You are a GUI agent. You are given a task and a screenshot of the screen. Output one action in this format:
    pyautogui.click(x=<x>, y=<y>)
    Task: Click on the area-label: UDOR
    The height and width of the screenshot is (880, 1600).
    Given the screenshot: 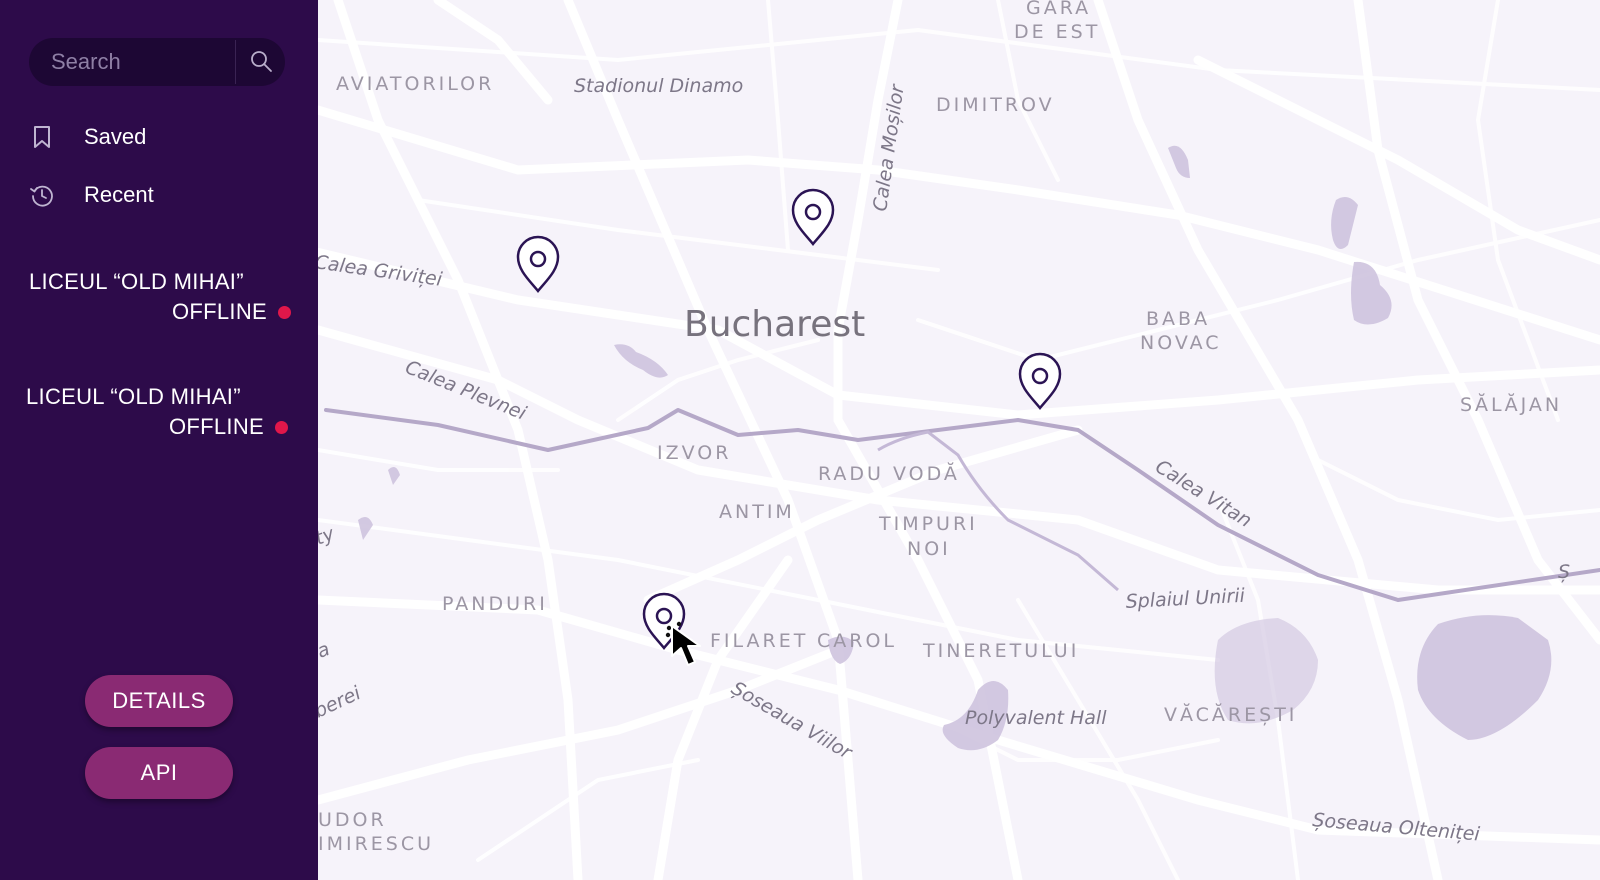 What is the action you would take?
    pyautogui.click(x=352, y=820)
    